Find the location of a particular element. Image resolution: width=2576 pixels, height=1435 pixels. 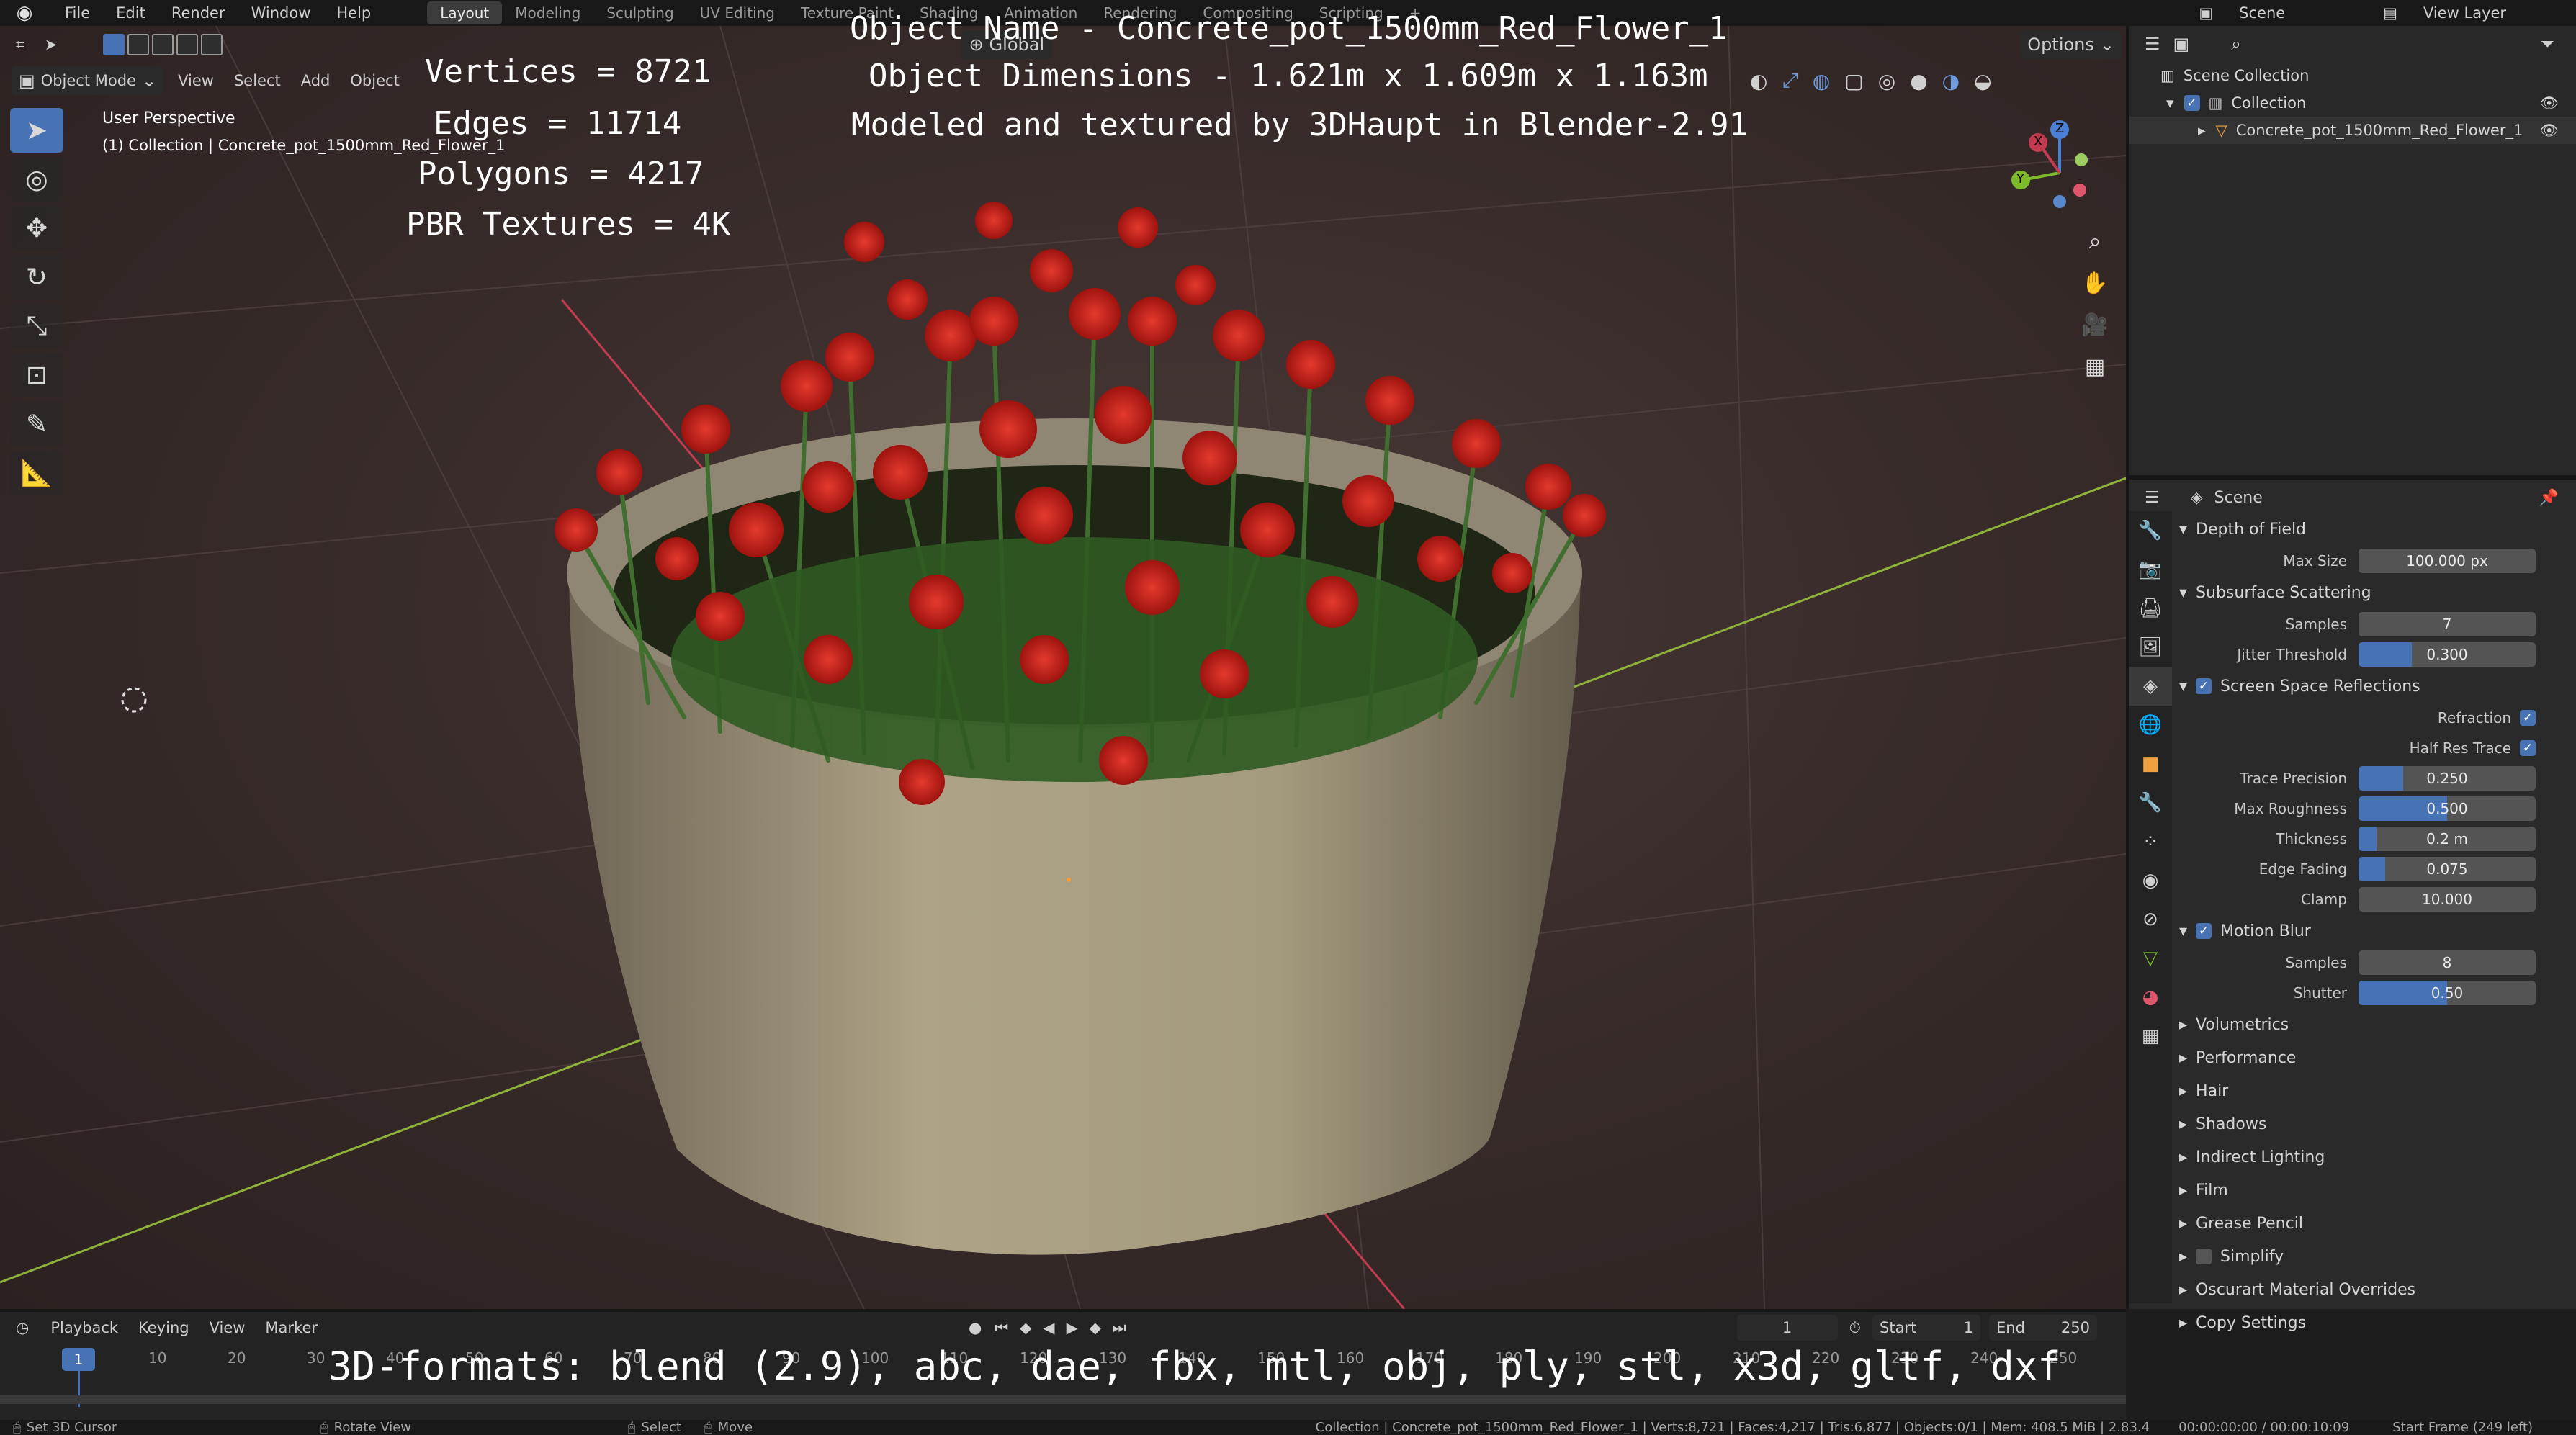

select-new-button is located at coordinates (114, 45).